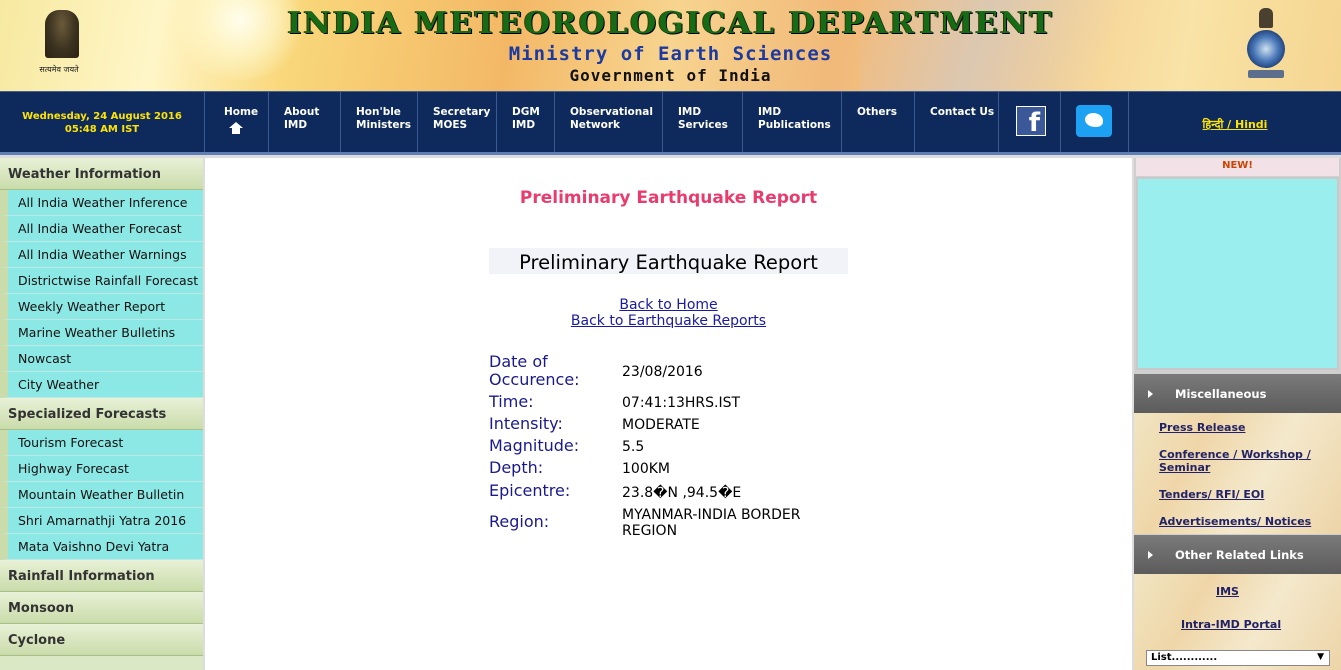 This screenshot has width=1341, height=670. What do you see at coordinates (646, 469) in the screenshot?
I see `depth-value: 100KM` at bounding box center [646, 469].